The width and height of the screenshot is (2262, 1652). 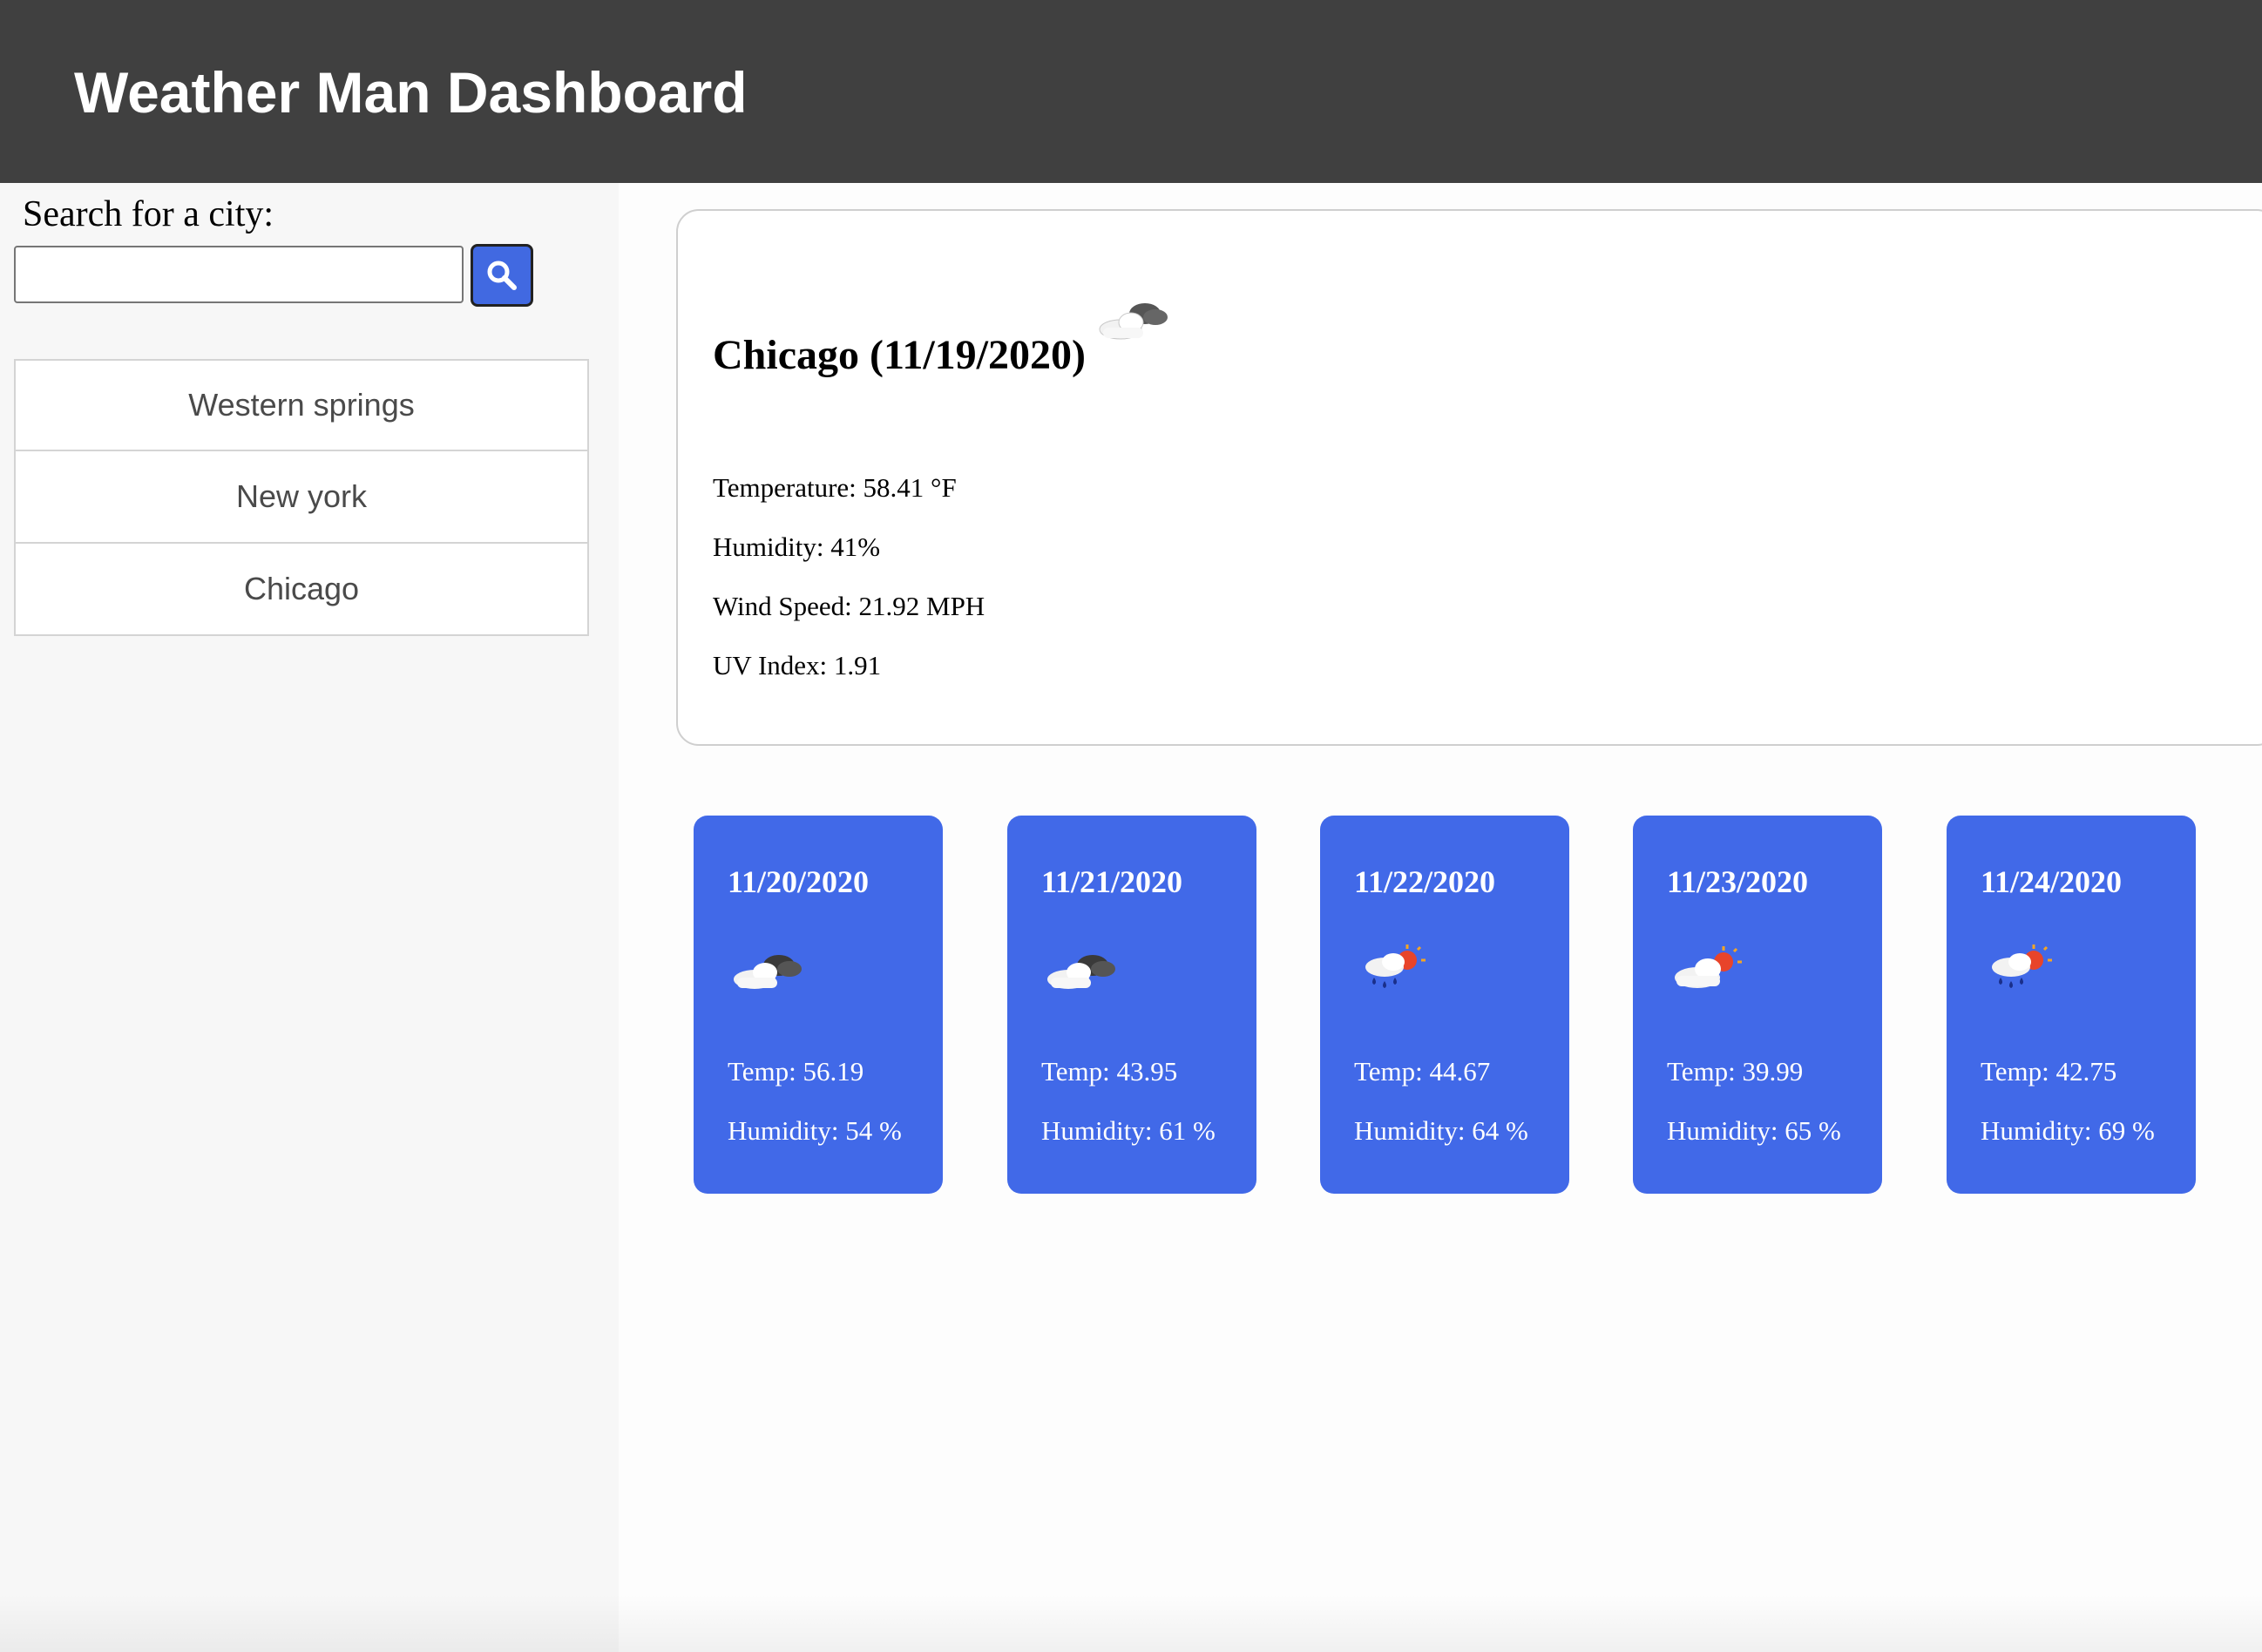 What do you see at coordinates (1441, 1130) in the screenshot?
I see `forecast-humidity: Humidity: 64 %` at bounding box center [1441, 1130].